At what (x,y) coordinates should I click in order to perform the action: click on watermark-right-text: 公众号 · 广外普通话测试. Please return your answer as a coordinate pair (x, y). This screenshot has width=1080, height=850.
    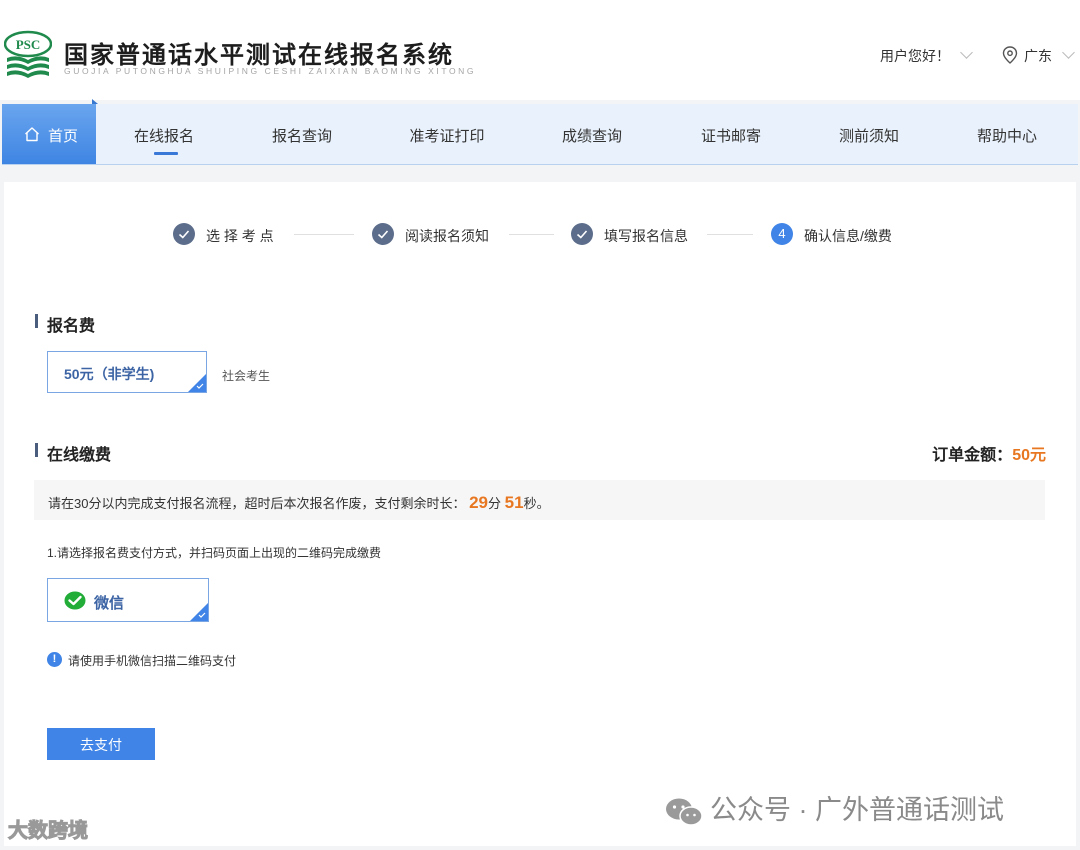
    Looking at the image, I should click on (857, 810).